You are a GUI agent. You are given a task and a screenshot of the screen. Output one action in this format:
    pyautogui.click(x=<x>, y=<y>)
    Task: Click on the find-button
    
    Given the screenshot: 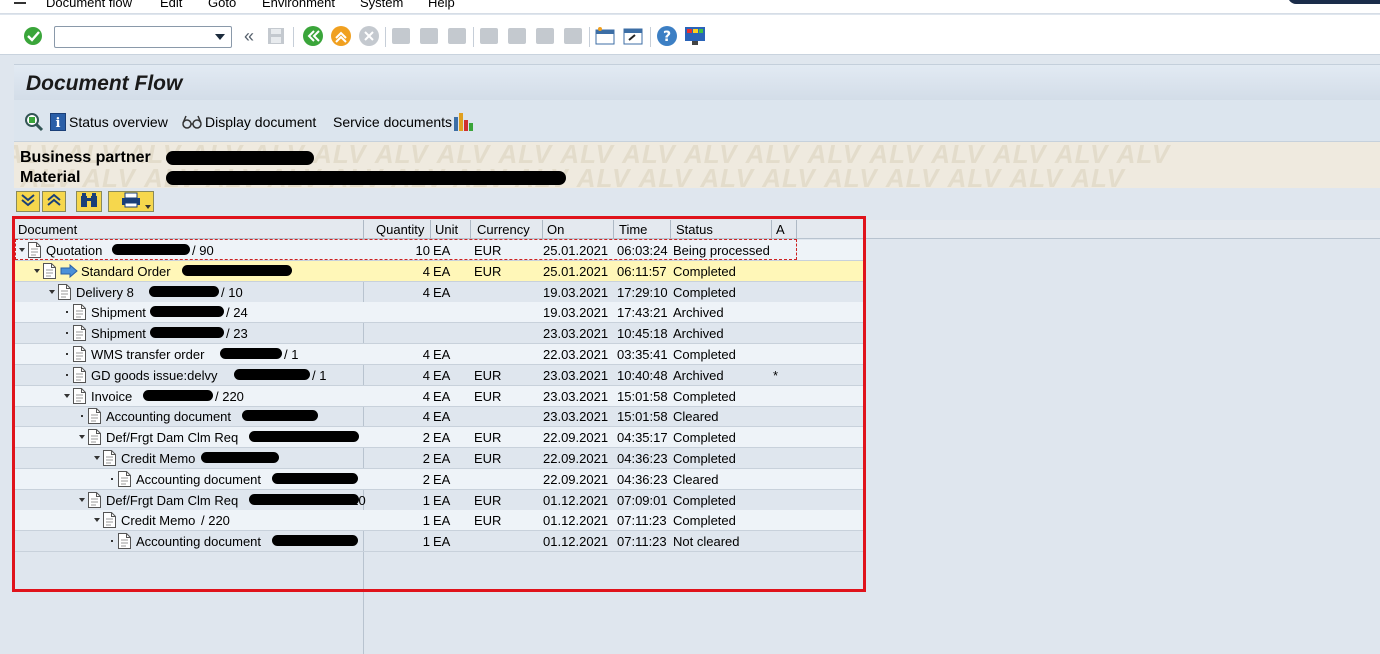 What is the action you would take?
    pyautogui.click(x=89, y=201)
    